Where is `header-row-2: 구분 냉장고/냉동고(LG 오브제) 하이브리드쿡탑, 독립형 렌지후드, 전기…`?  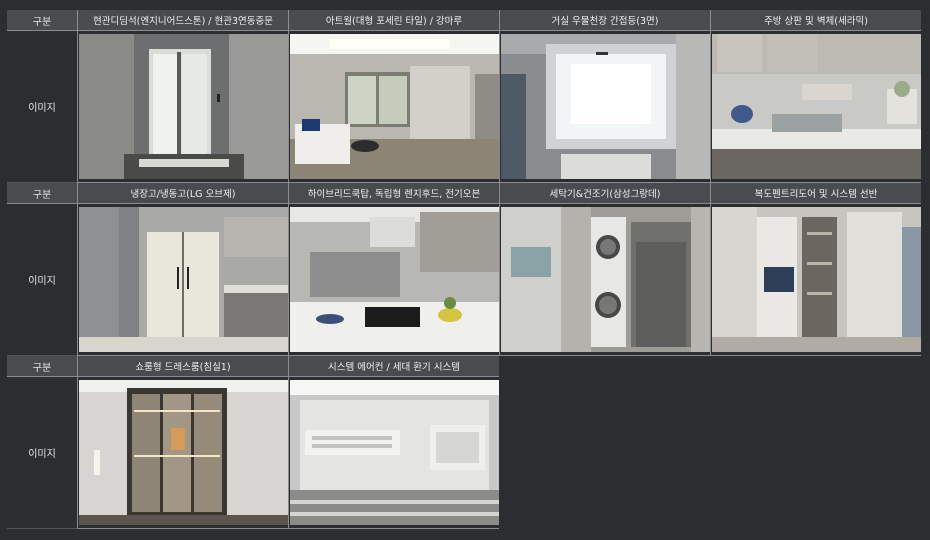
header-row-2: 구분 냉장고/냉동고(LG 오브제) 하이브리드쿡탑, 독립형 렌지후드, 전기… is located at coordinates (464, 193).